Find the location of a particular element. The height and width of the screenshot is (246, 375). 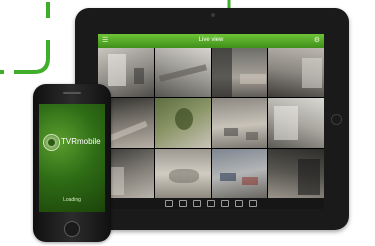

layout-icon is located at coordinates (169, 203).